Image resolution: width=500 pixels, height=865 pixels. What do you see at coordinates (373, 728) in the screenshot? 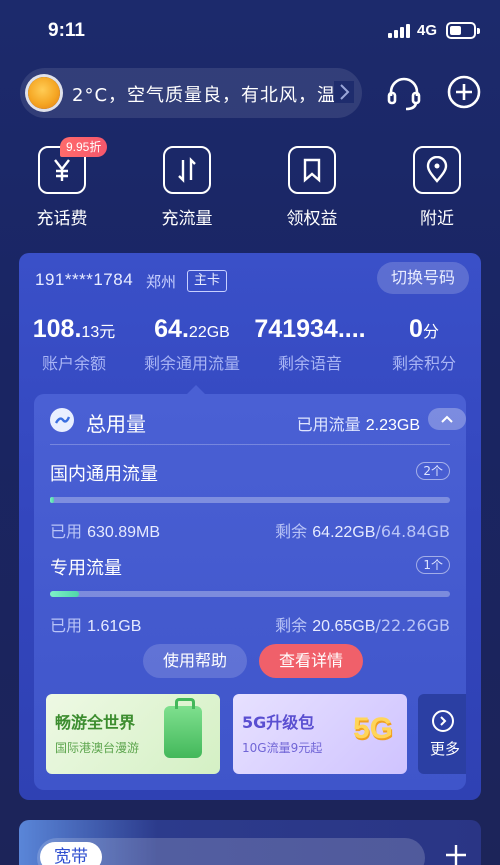
I see `5g-art-icon: 5G` at bounding box center [373, 728].